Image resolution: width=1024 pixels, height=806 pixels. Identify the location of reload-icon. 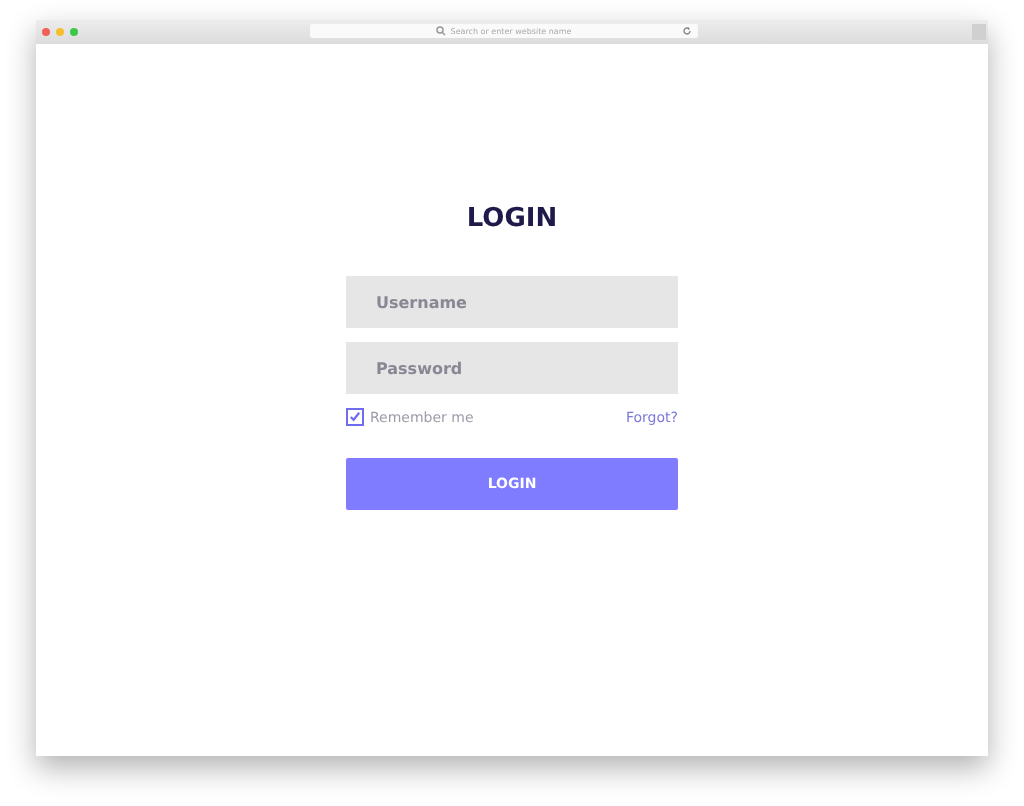
(687, 31).